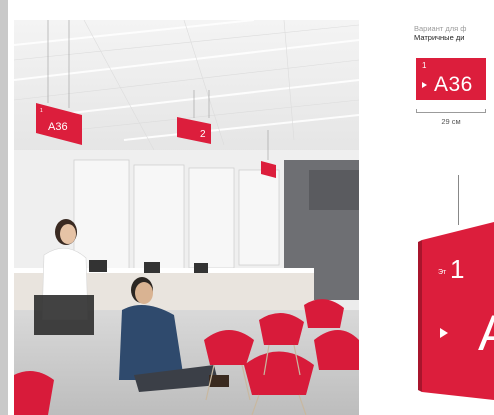 The height and width of the screenshot is (415, 494). I want to click on svg-text: 2, so click(203, 134).